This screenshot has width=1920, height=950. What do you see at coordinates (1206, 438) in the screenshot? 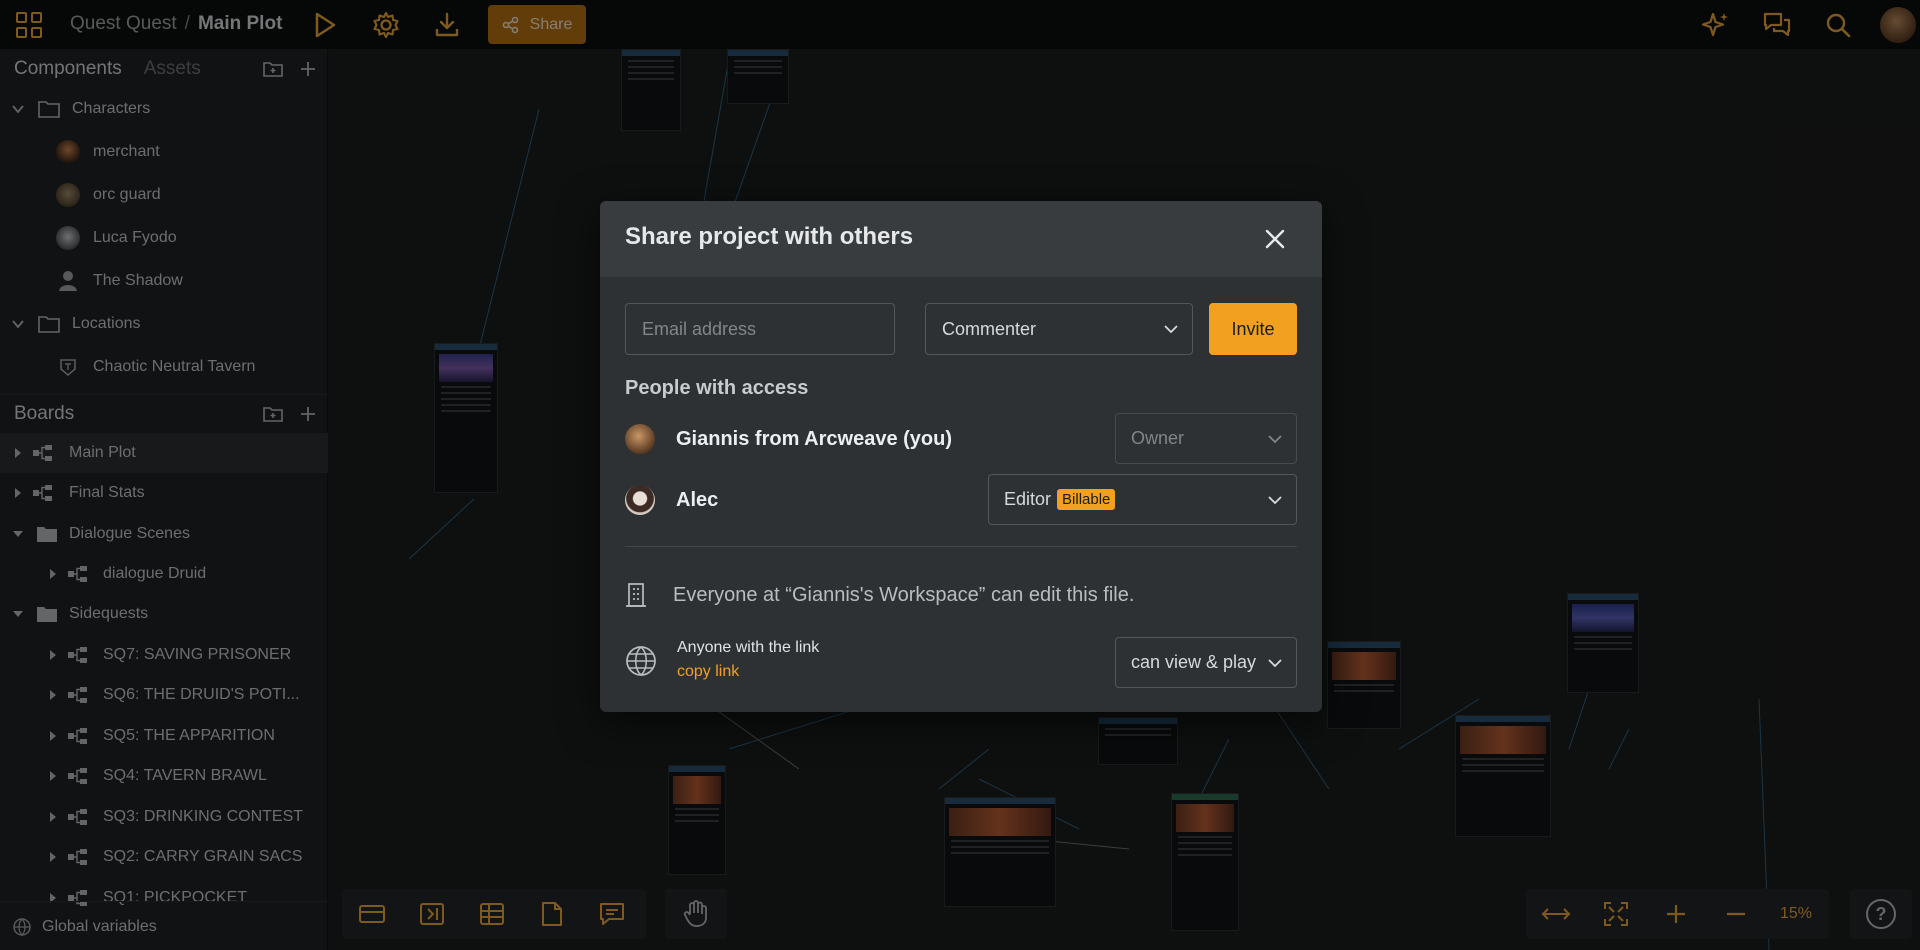
I see `owner-role-select: Owner` at bounding box center [1206, 438].